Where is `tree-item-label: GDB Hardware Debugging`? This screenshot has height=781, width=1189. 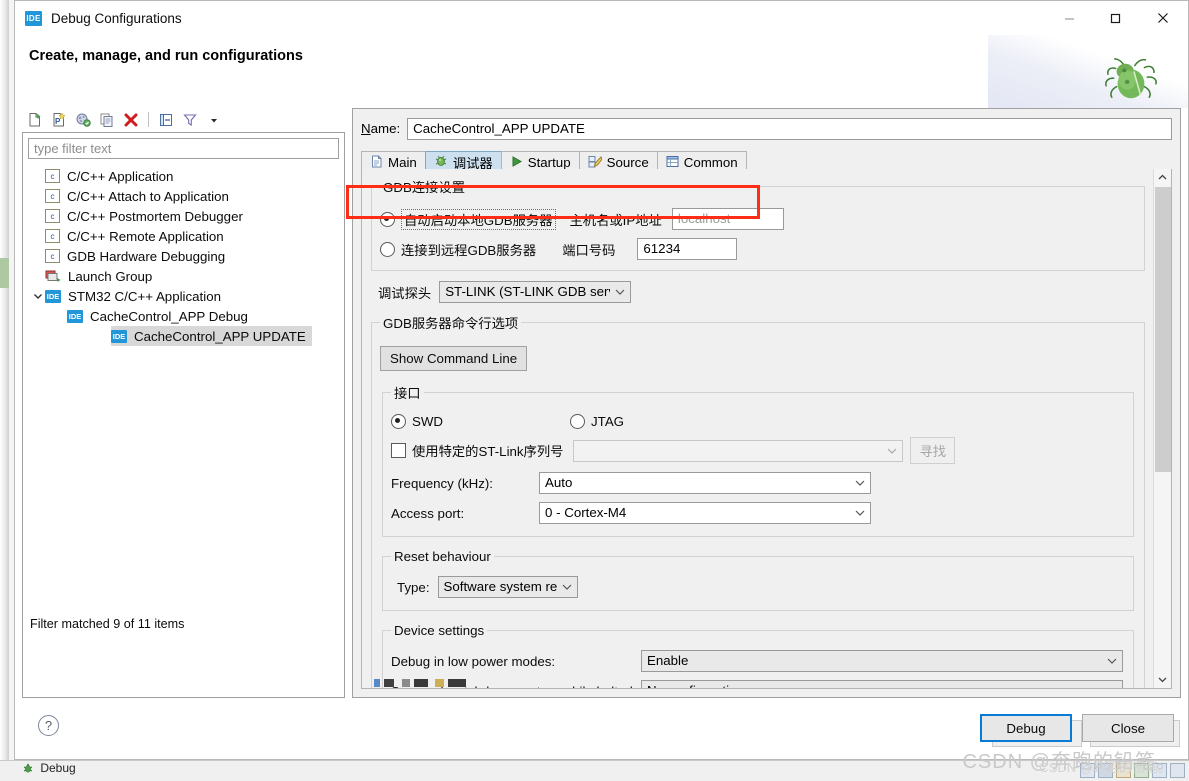
tree-item-label: GDB Hardware Debugging is located at coordinates (146, 256).